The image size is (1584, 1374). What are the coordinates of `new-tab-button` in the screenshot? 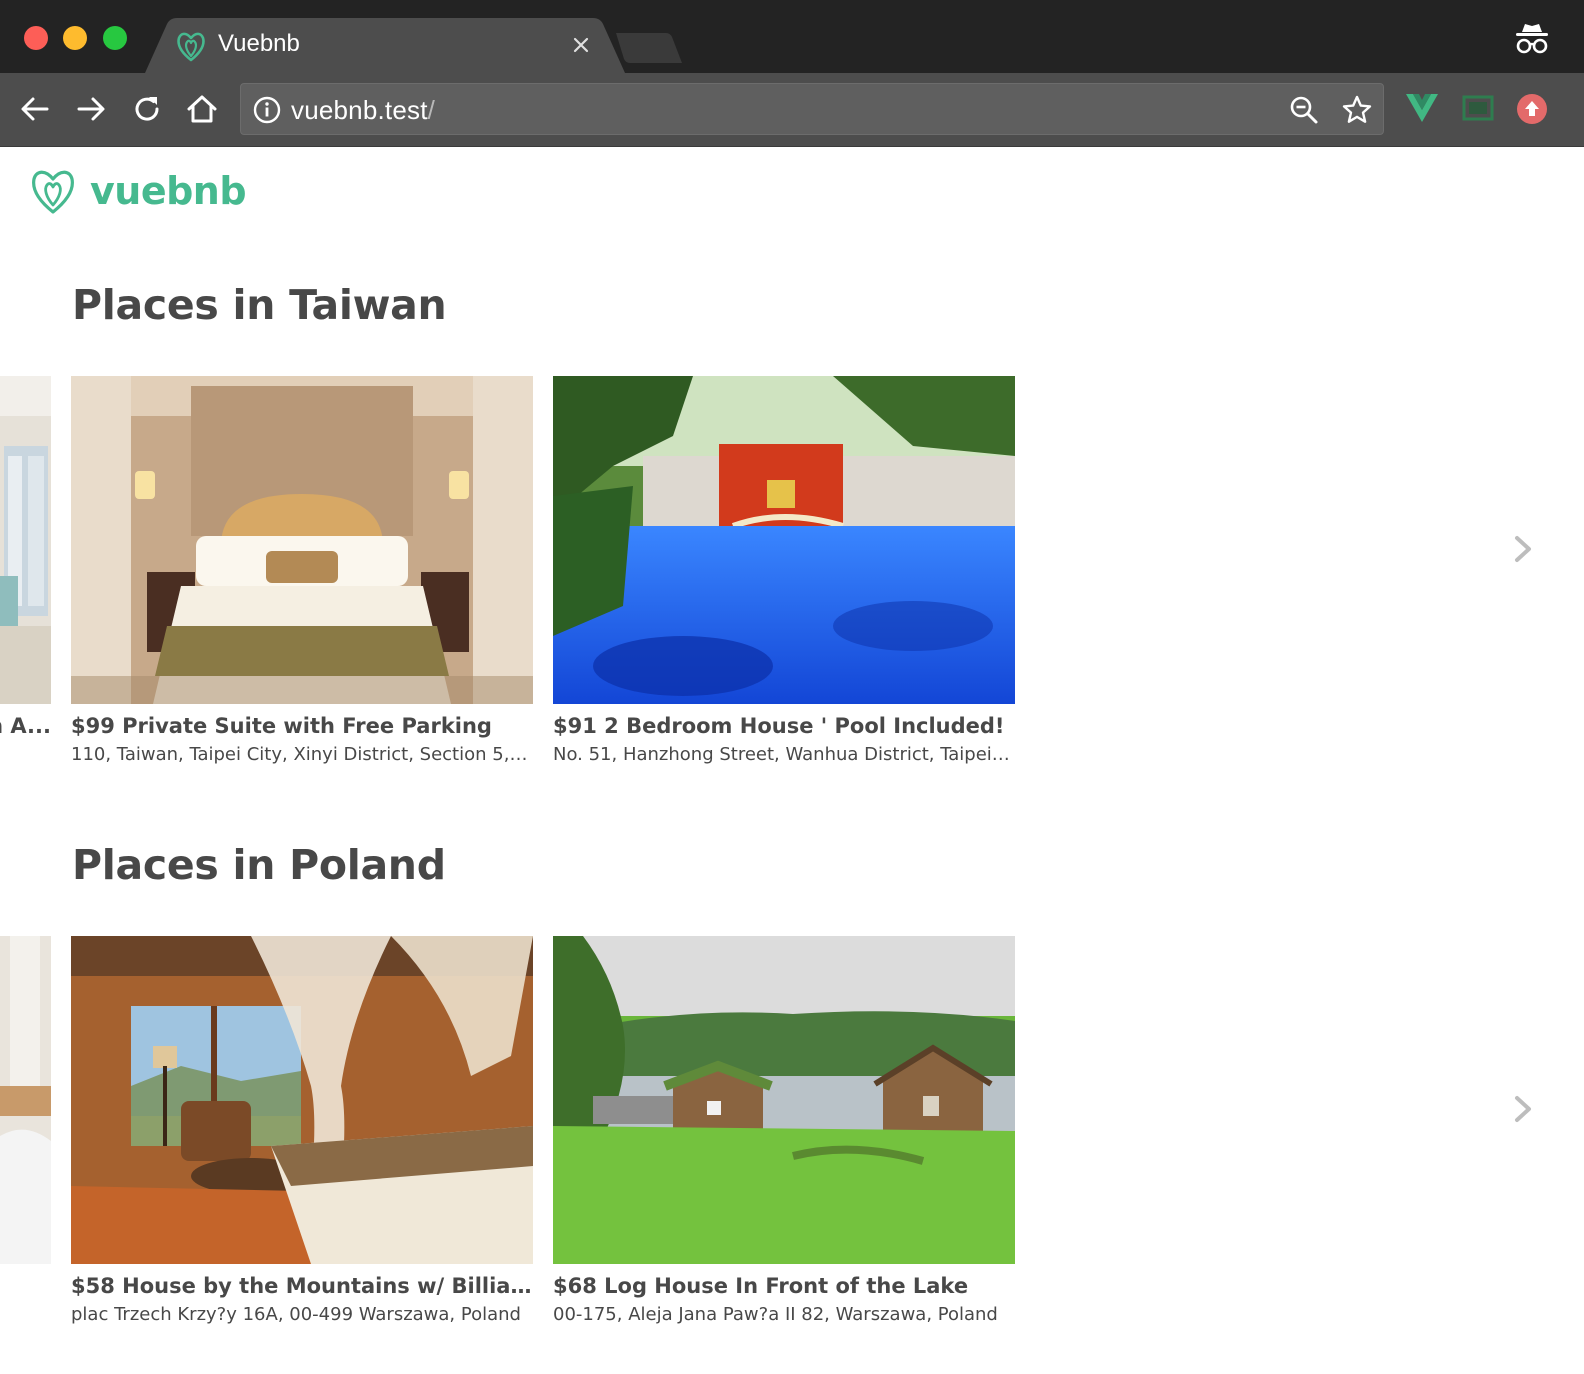 It's located at (649, 48).